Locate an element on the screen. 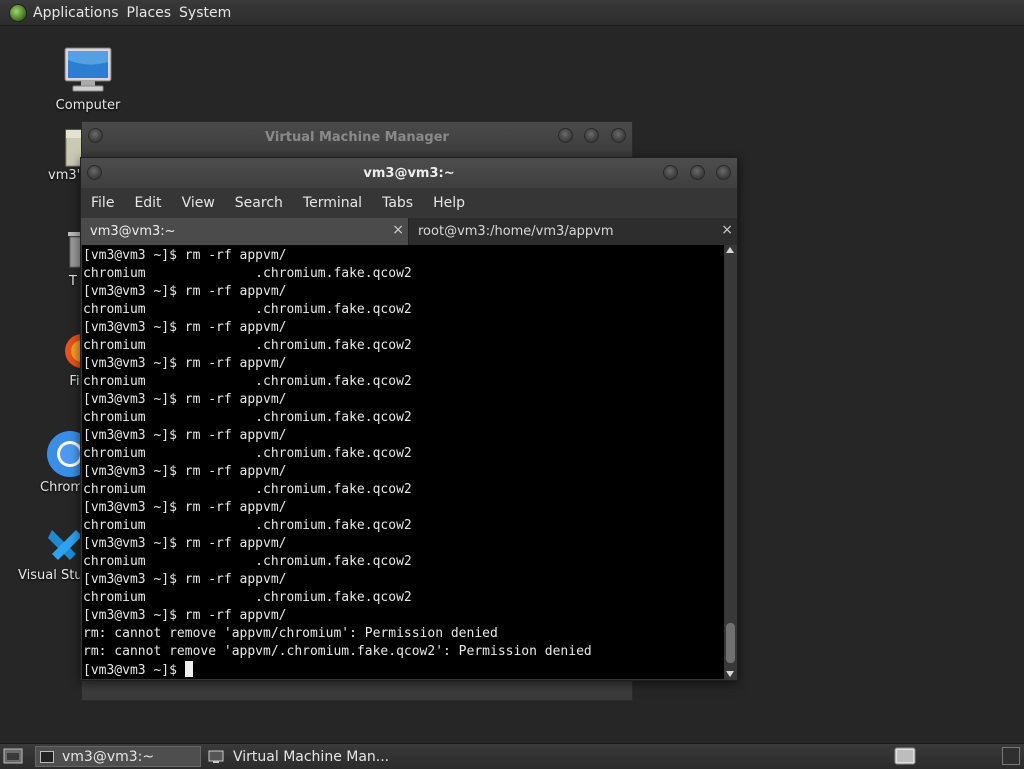 This screenshot has height=769, width=1024. tab-vm3-home: vm3@vm3:~ × is located at coordinates (245, 231).